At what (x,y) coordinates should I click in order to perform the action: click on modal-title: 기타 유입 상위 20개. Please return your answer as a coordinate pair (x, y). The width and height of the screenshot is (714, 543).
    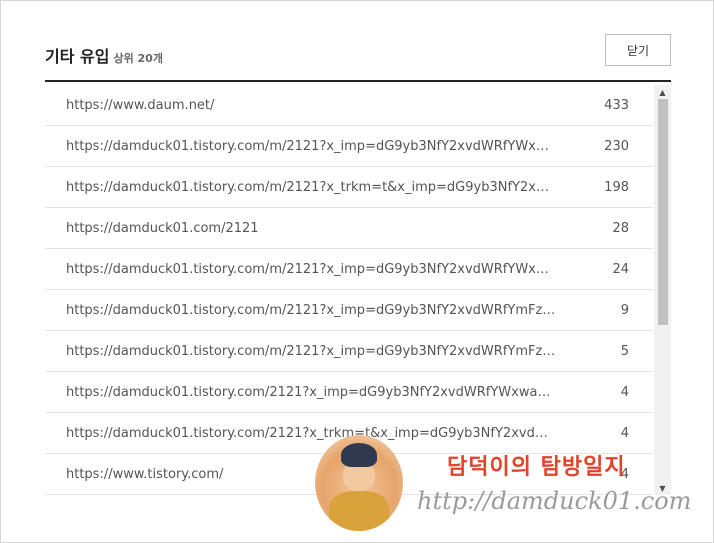
    Looking at the image, I should click on (104, 55).